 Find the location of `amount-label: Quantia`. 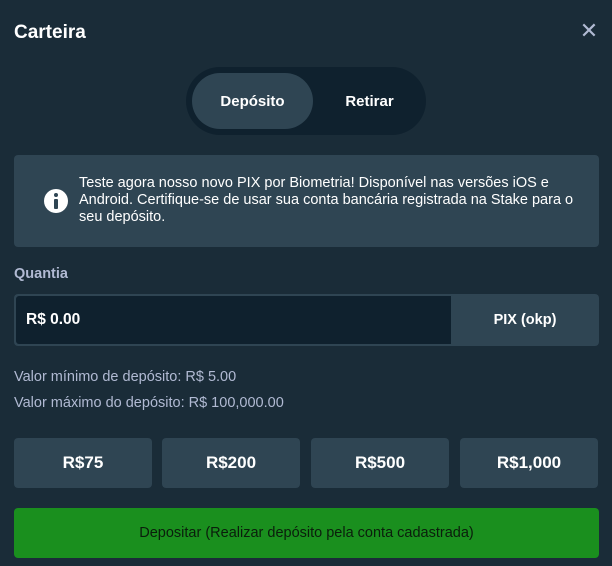

amount-label: Quantia is located at coordinates (41, 274).